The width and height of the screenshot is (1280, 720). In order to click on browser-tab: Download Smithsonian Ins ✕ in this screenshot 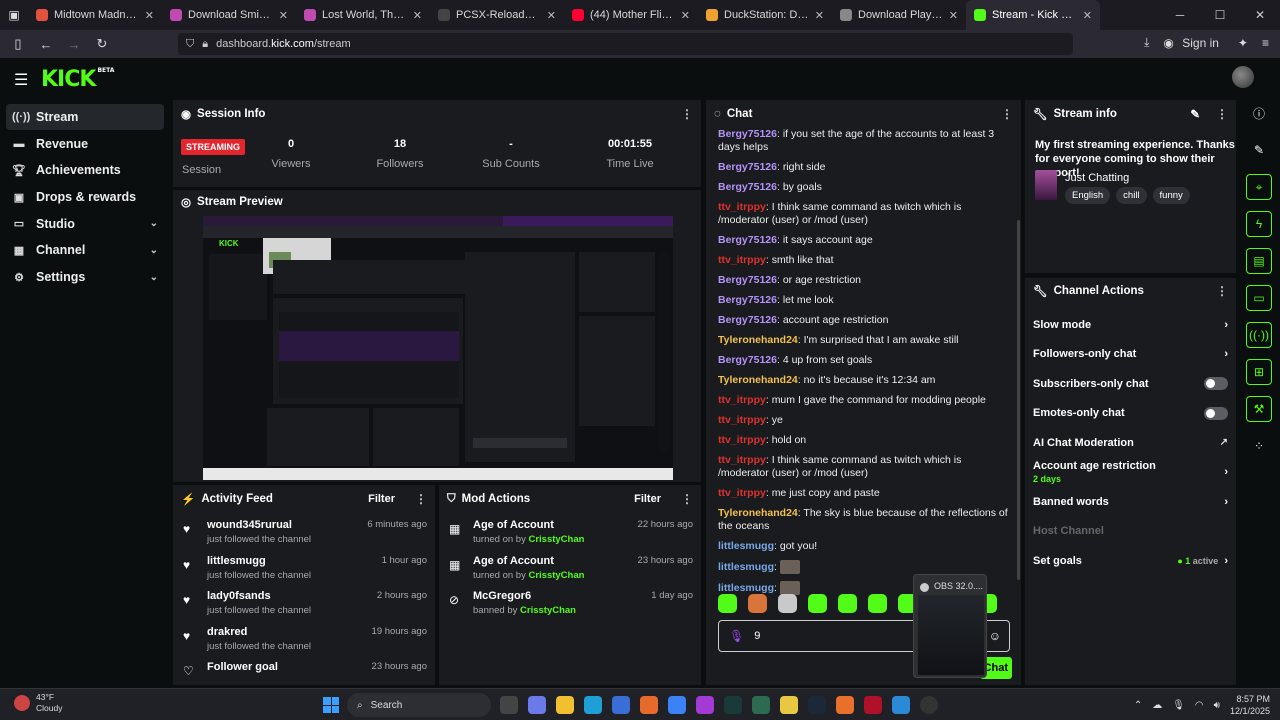, I will do `click(229, 15)`.